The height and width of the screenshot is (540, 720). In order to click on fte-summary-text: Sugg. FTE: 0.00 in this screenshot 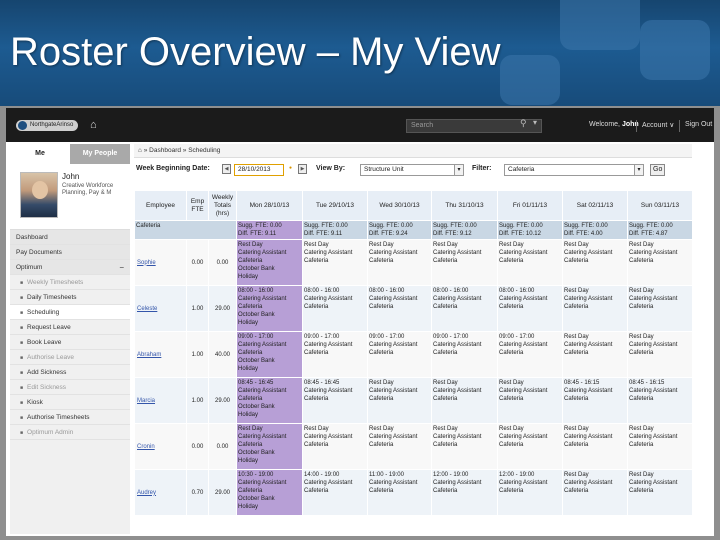, I will do `click(651, 226)`.